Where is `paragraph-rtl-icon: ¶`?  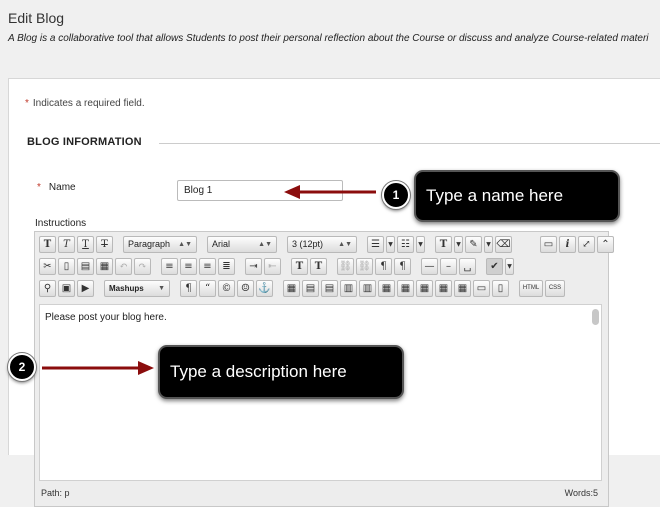
paragraph-rtl-icon: ¶ is located at coordinates (402, 266).